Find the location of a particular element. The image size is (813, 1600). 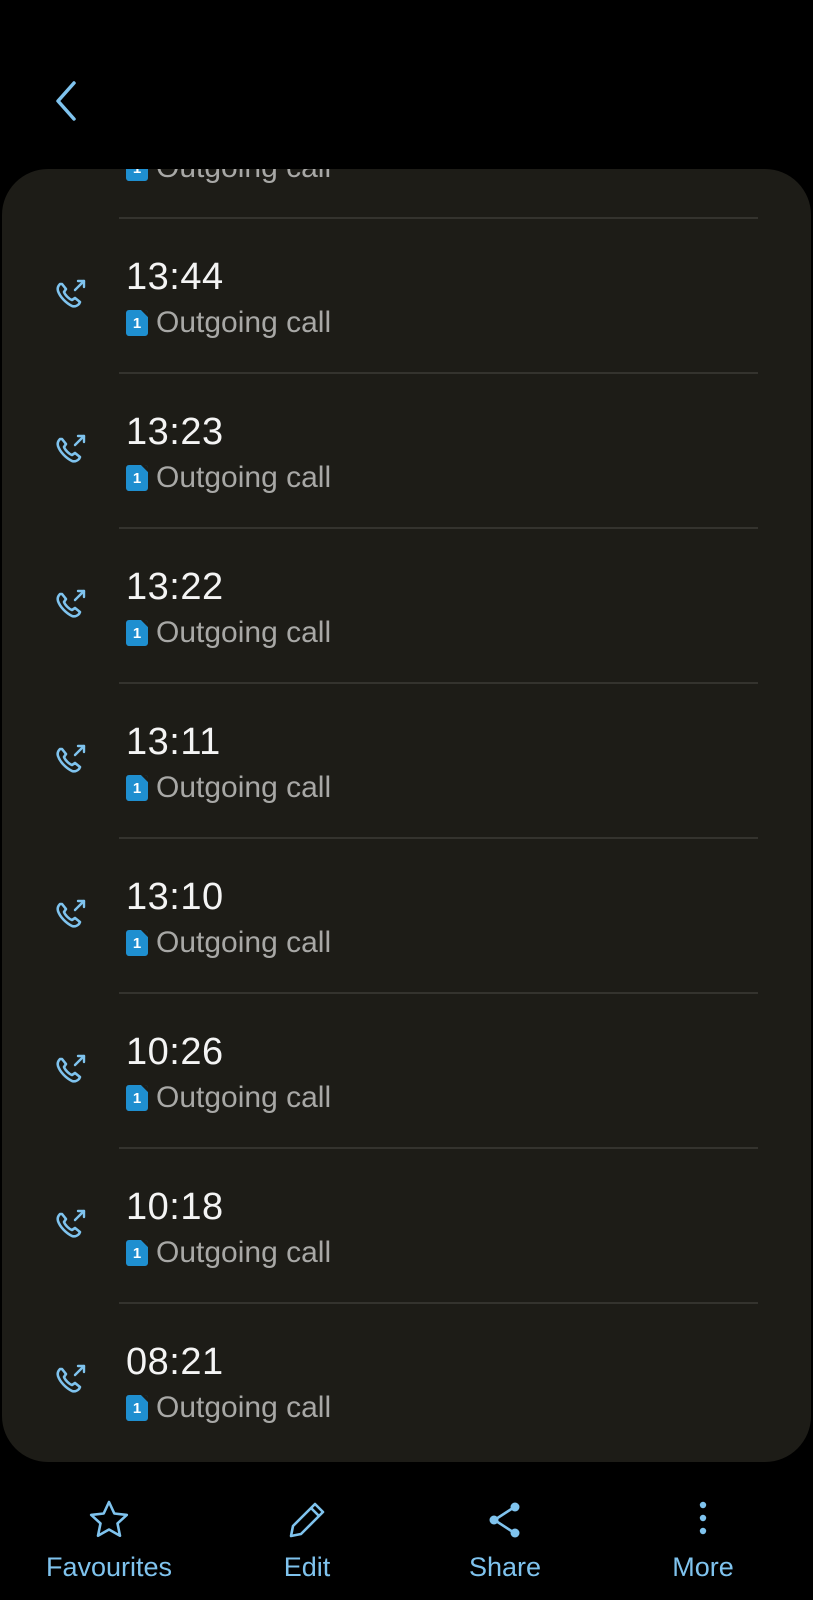

call-time: 13:44 is located at coordinates (175, 277).